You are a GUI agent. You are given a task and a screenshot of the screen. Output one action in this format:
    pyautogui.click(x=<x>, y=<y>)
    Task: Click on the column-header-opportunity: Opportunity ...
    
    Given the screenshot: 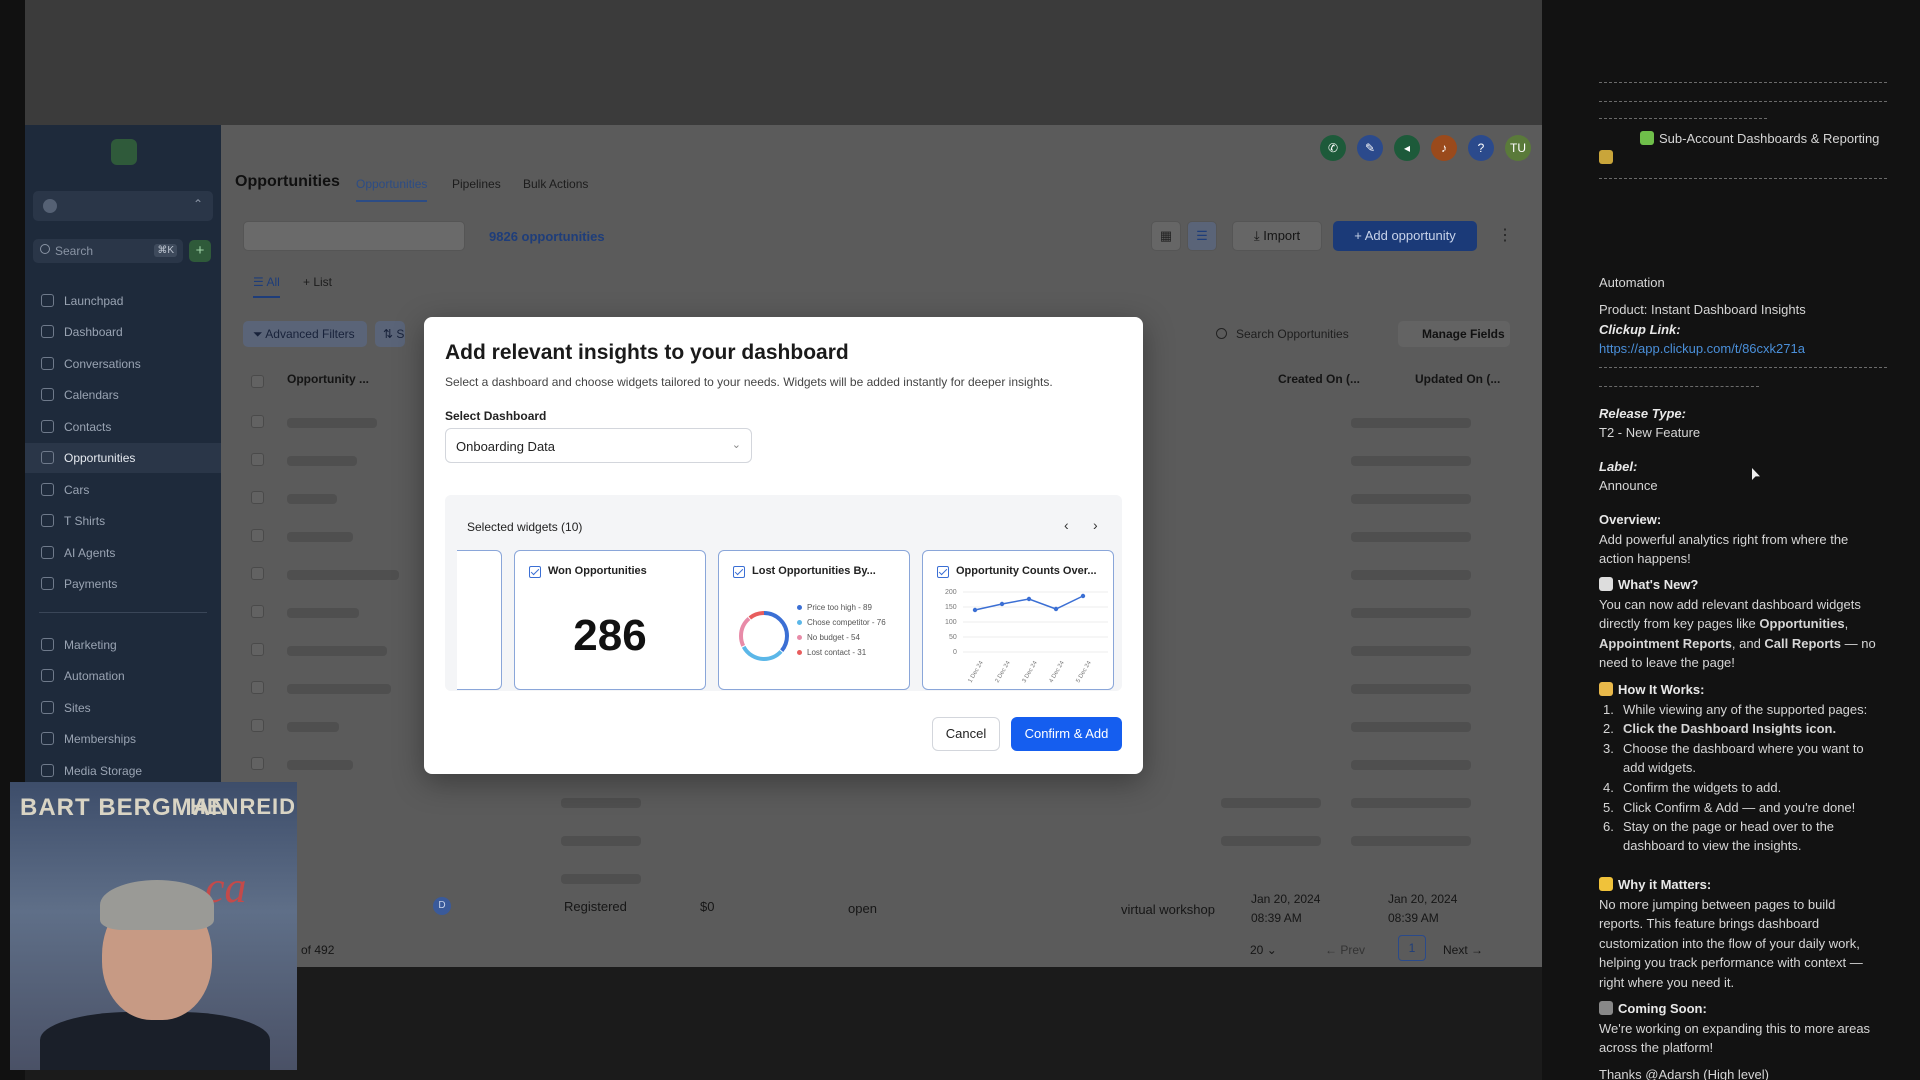 What is the action you would take?
    pyautogui.click(x=328, y=379)
    